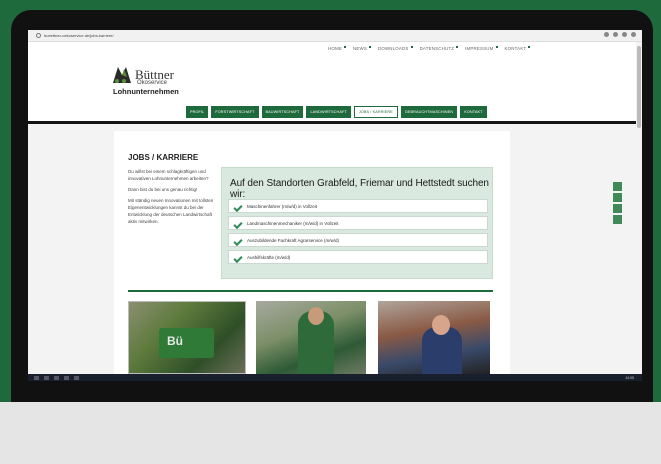 This screenshot has height=464, width=661. What do you see at coordinates (66, 377) in the screenshot?
I see `explorer-icon` at bounding box center [66, 377].